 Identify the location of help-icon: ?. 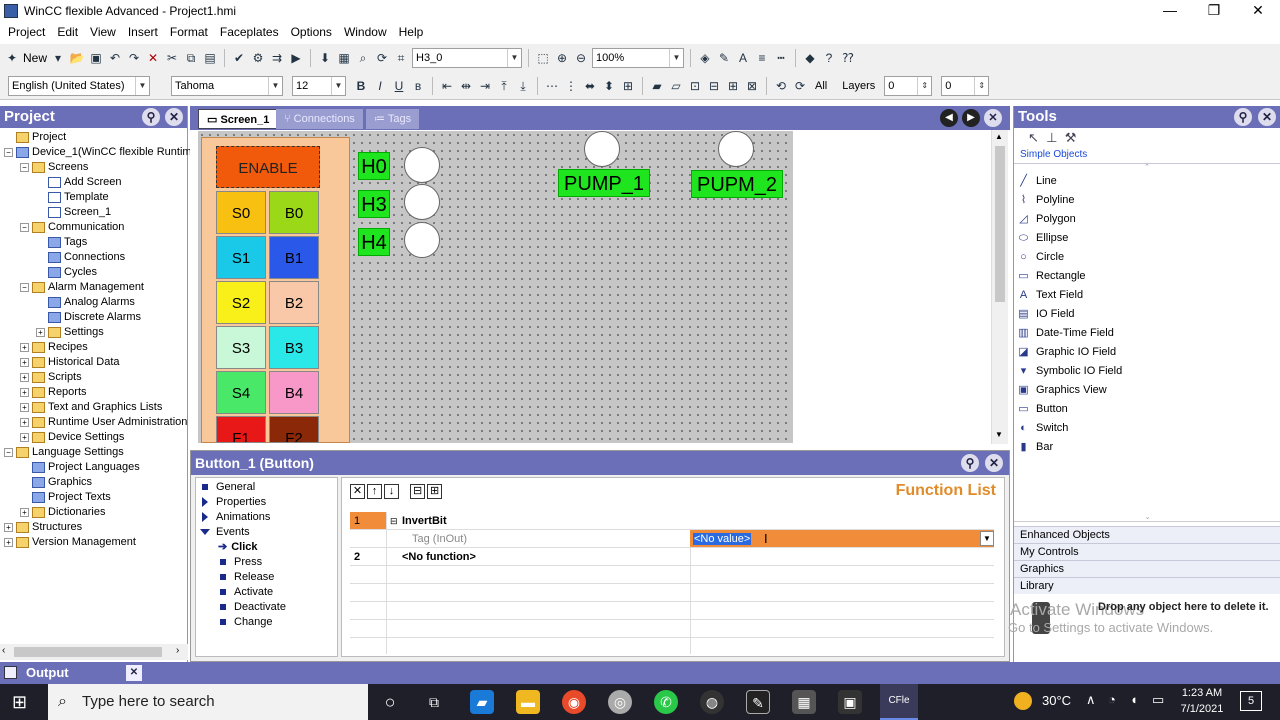
(829, 58).